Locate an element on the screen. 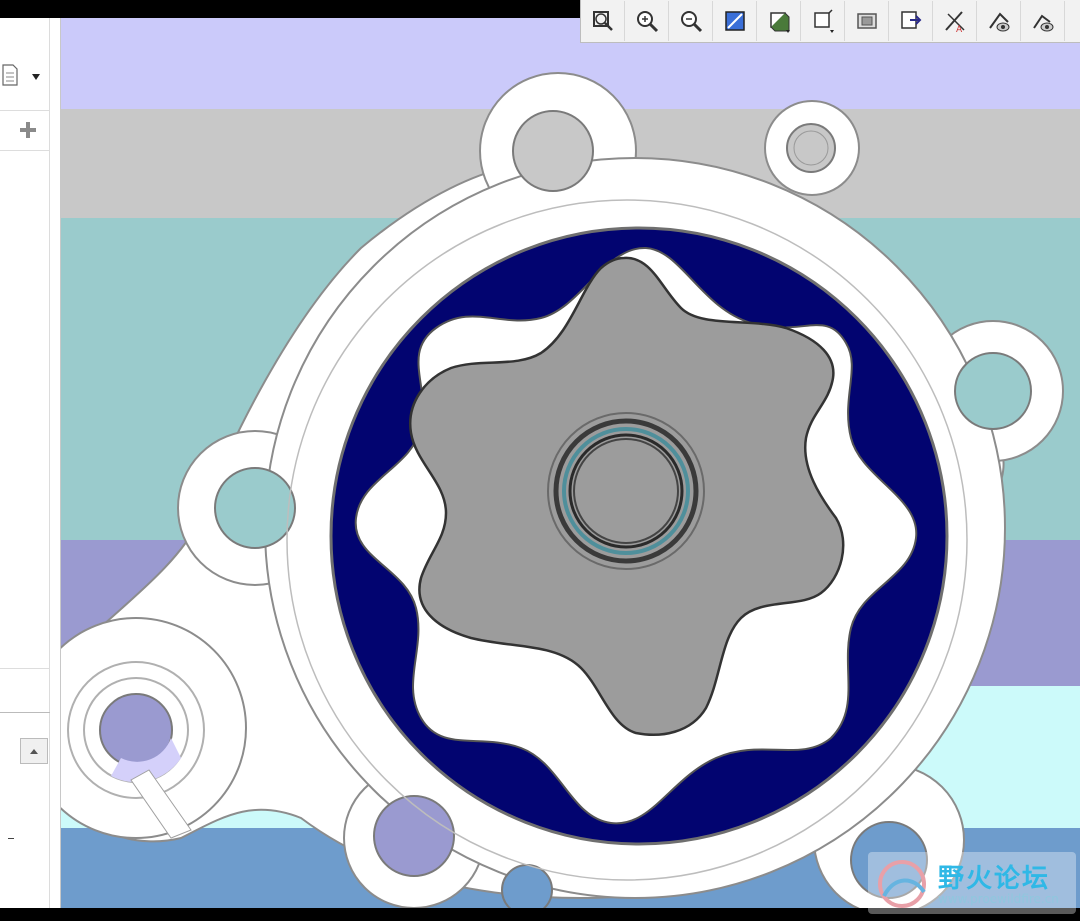  forum-watermark: 野火论坛 www.proewildfire.cn is located at coordinates (972, 883).